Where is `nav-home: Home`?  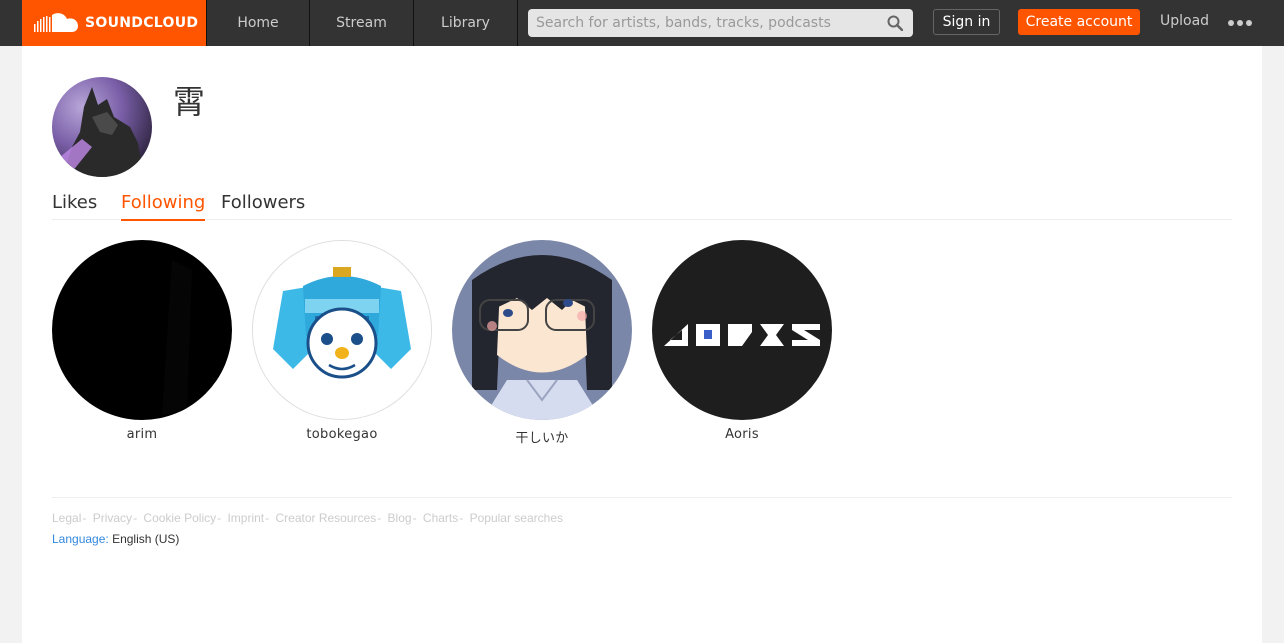 nav-home: Home is located at coordinates (258, 23).